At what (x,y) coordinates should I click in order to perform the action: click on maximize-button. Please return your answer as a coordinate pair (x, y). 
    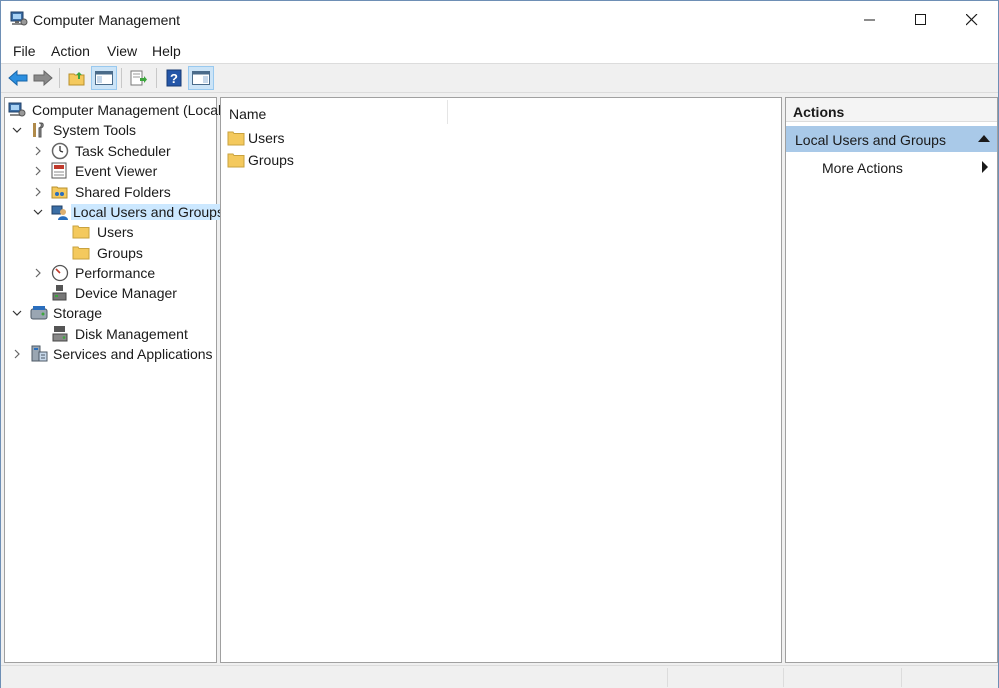
    Looking at the image, I should click on (921, 20).